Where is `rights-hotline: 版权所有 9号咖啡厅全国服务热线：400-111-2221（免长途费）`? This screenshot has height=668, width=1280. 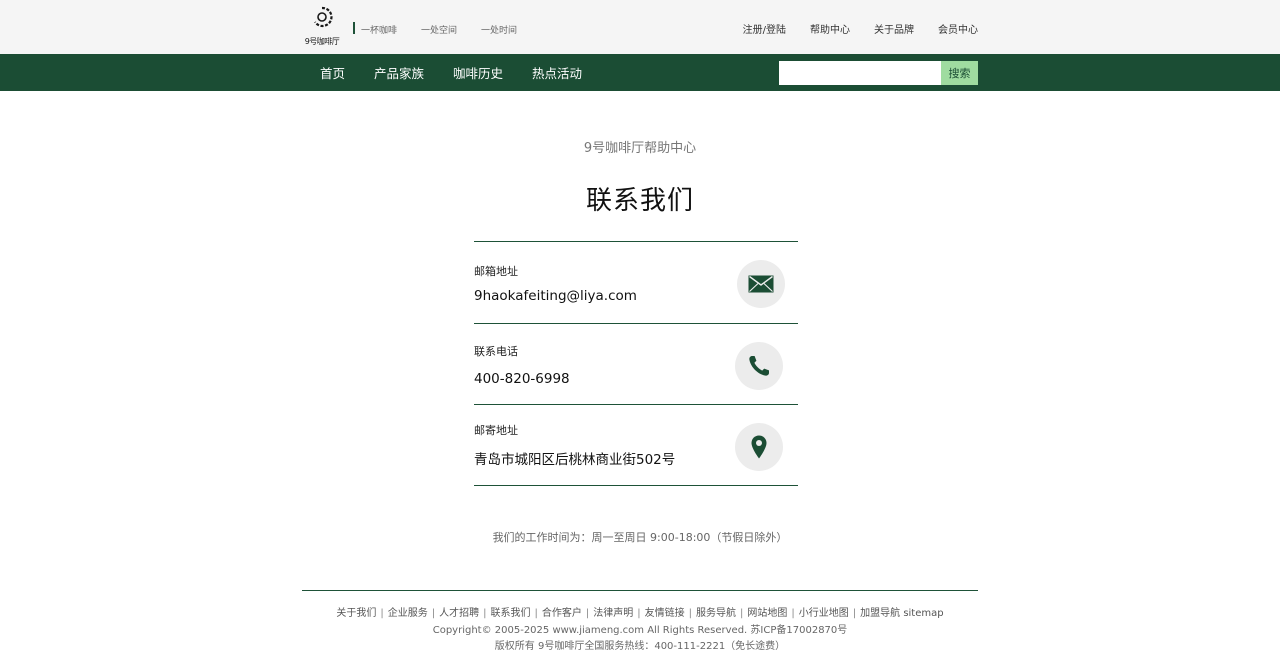 rights-hotline: 版权所有 9号咖啡厅全国服务热线：400-111-2221（免长途费） is located at coordinates (640, 646).